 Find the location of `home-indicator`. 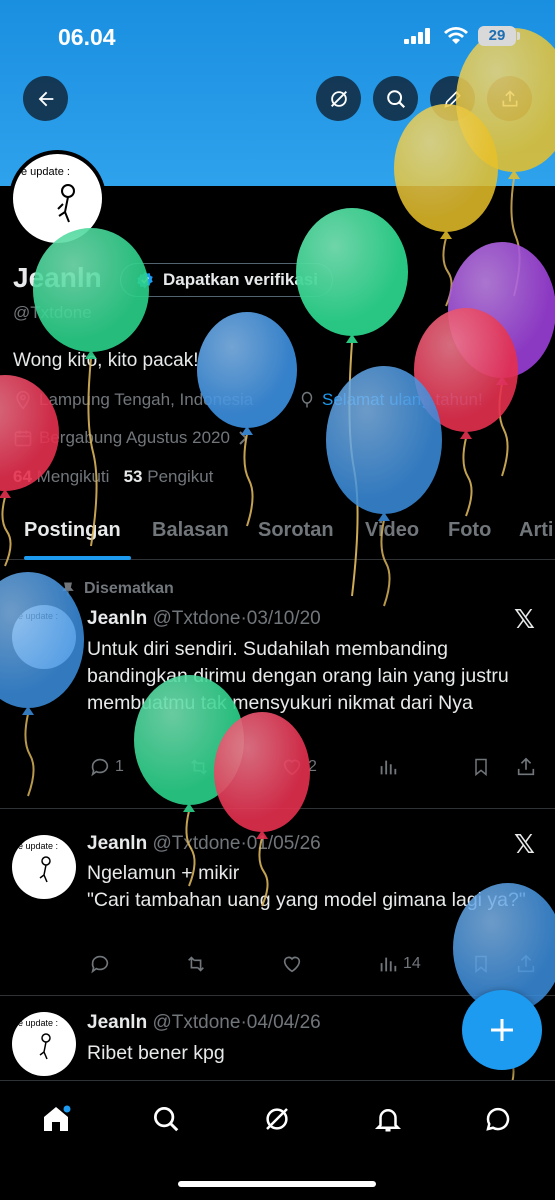

home-indicator is located at coordinates (277, 1184).